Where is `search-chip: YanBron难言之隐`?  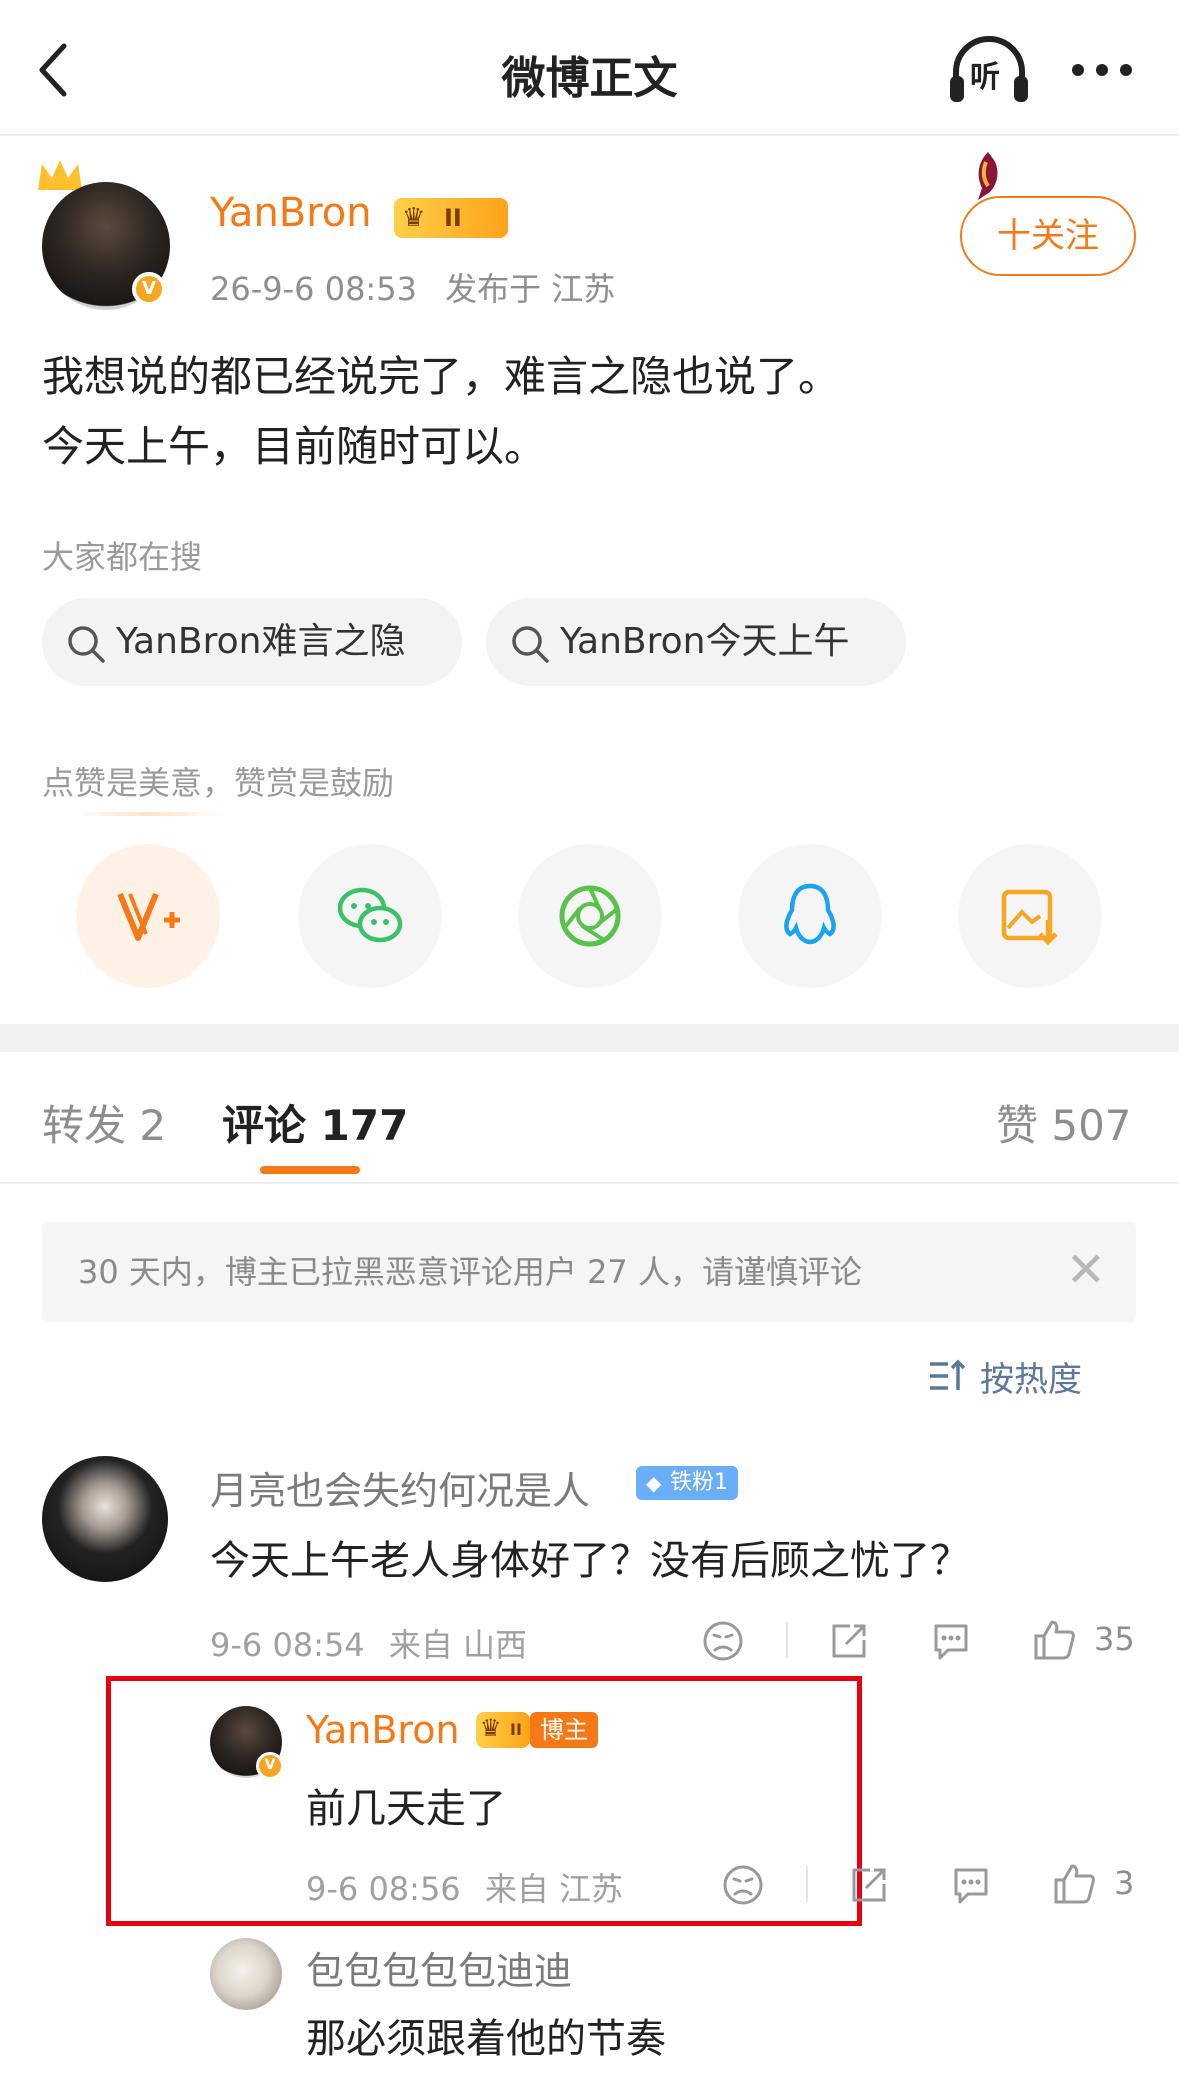 search-chip: YanBron难言之隐 is located at coordinates (252, 642).